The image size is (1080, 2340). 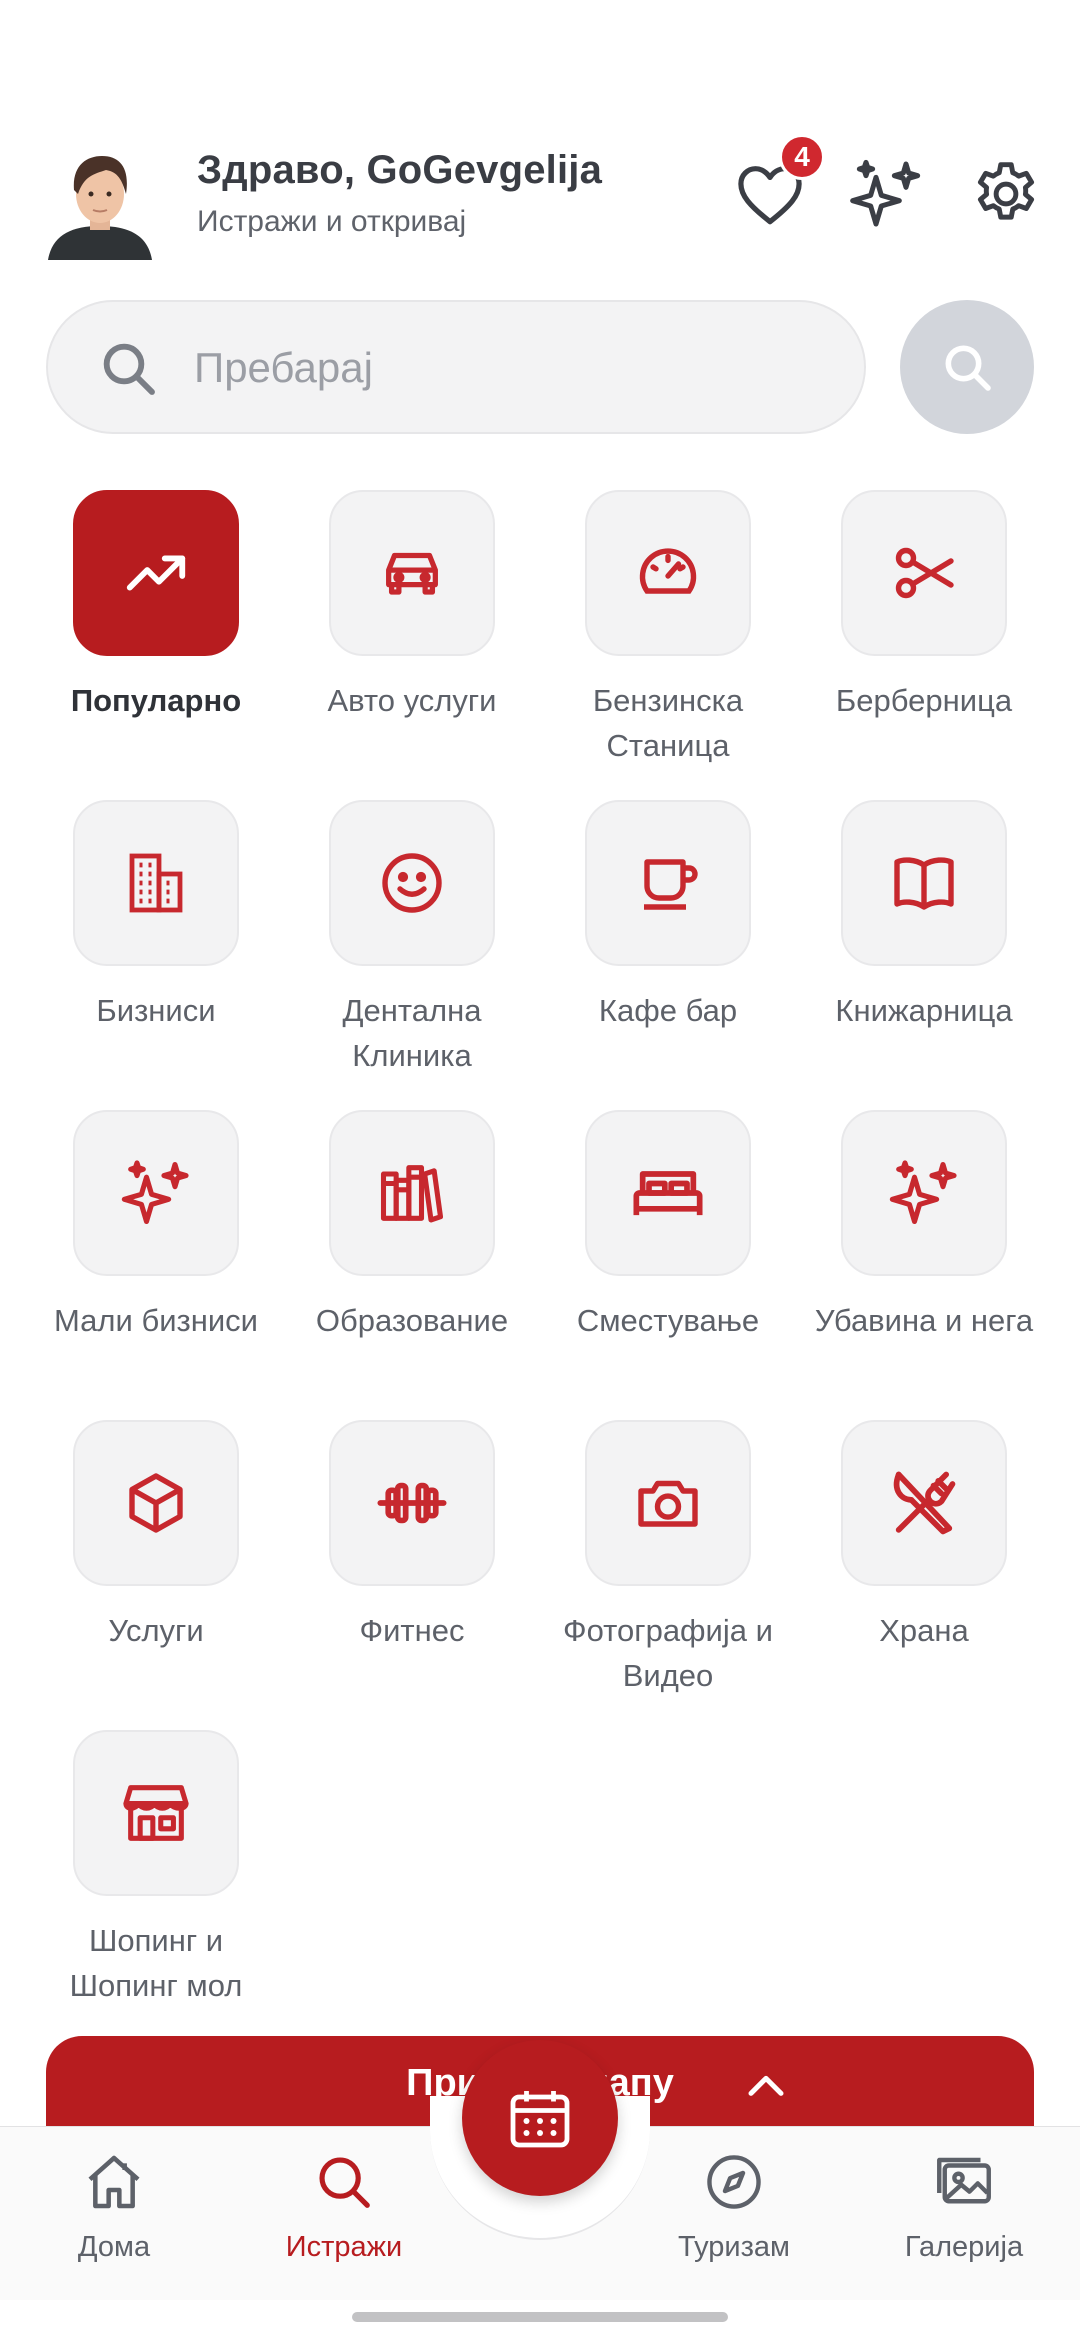 What do you see at coordinates (668, 1010) in the screenshot?
I see `category-label: Кафе бар` at bounding box center [668, 1010].